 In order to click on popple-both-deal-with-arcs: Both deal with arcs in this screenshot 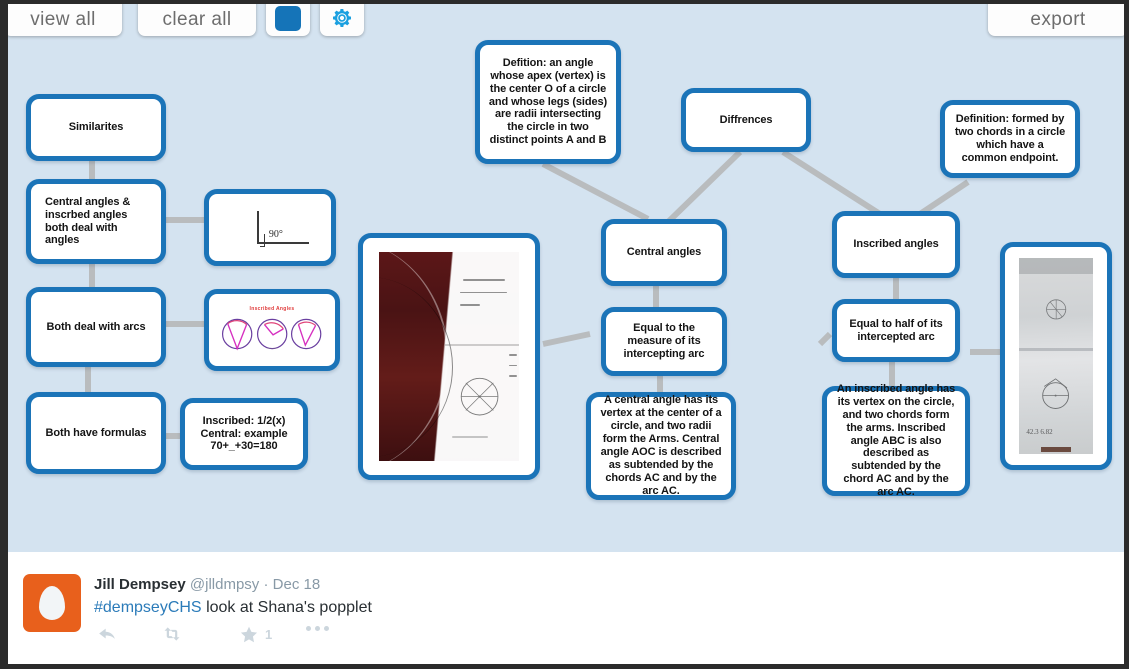, I will do `click(96, 327)`.